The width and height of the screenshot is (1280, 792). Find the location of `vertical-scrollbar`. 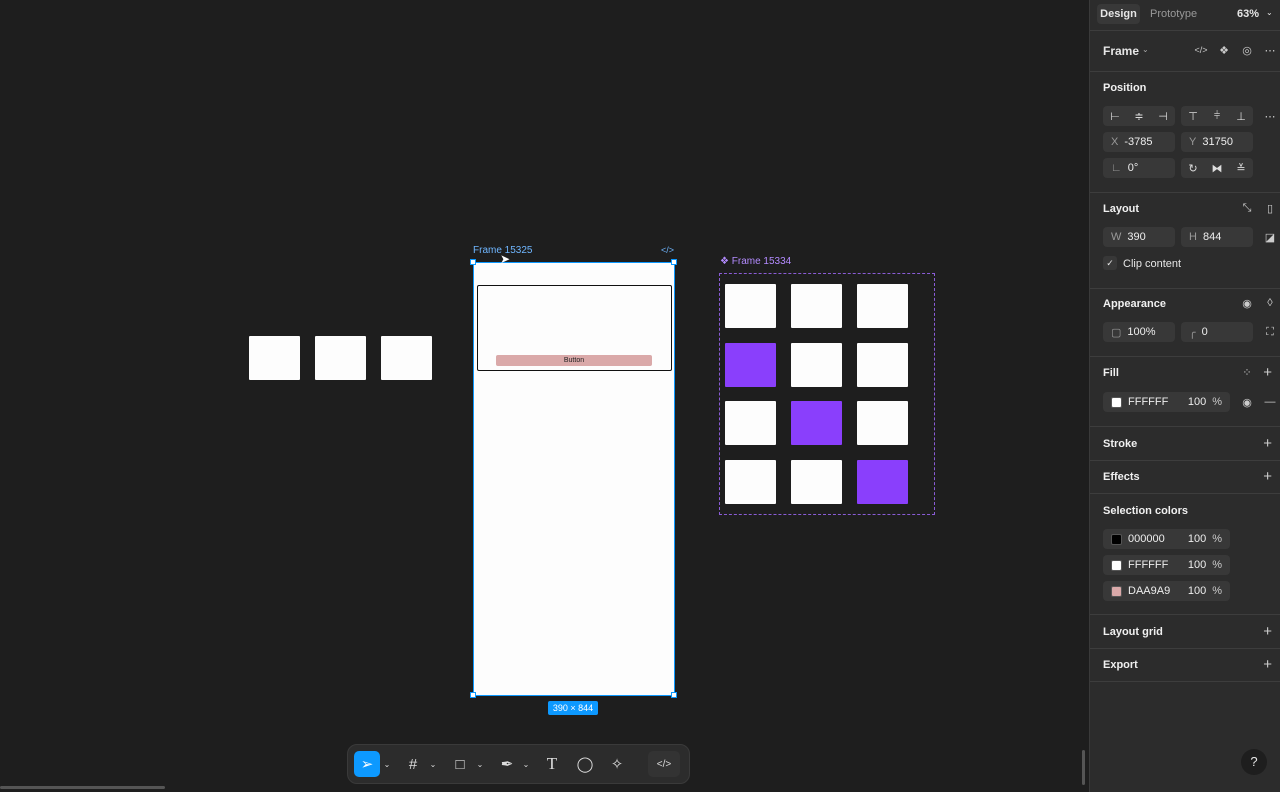

vertical-scrollbar is located at coordinates (1083, 767).